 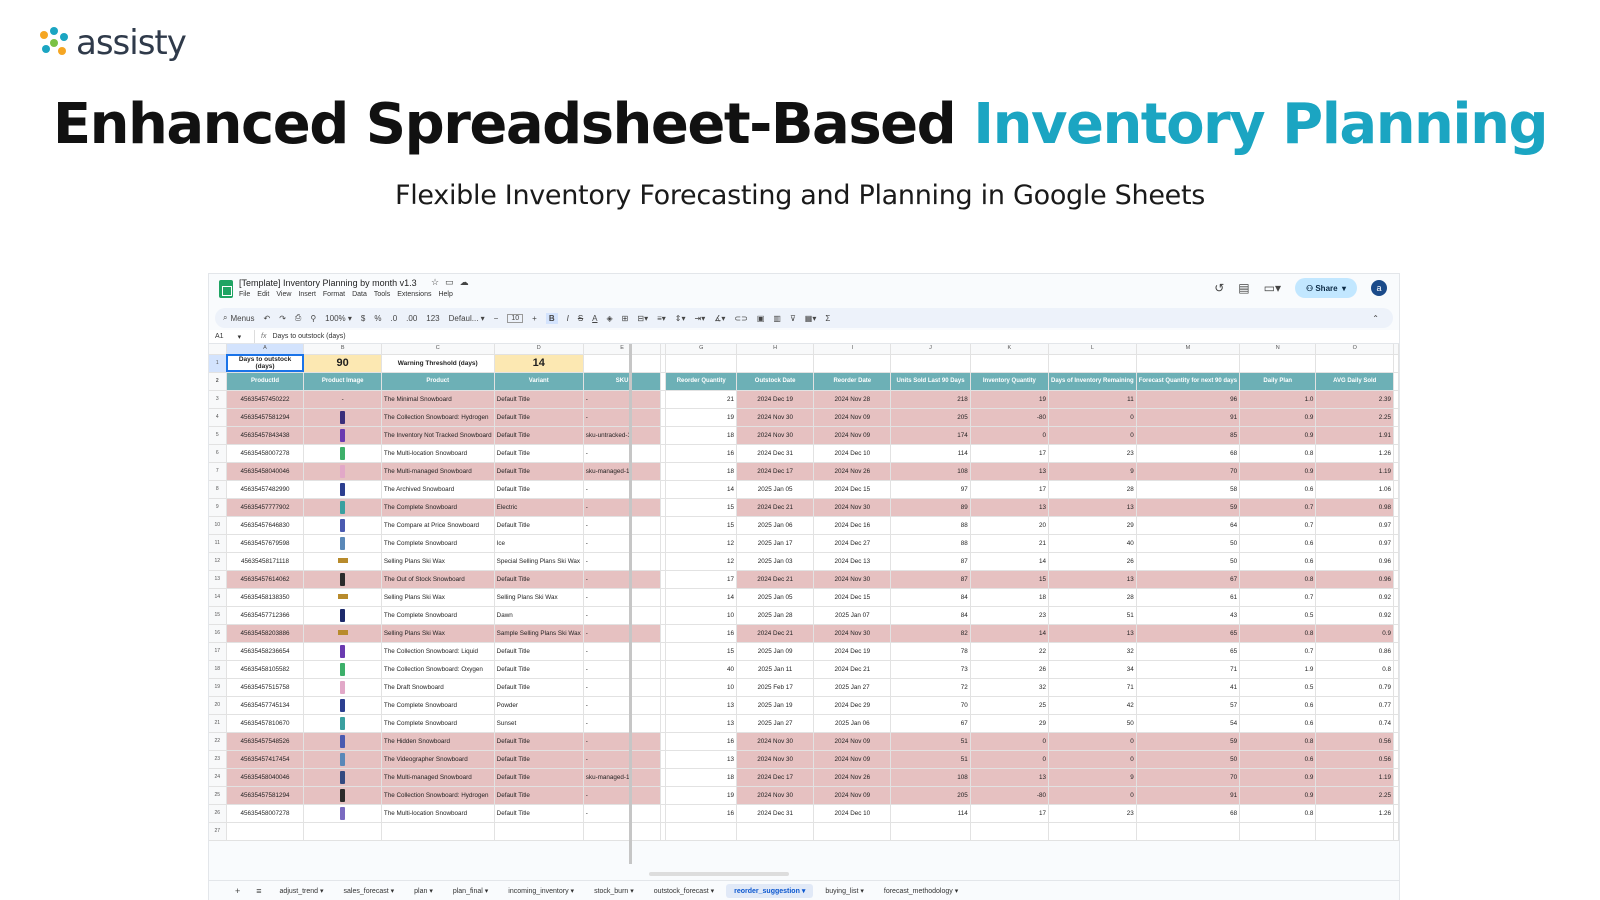 I want to click on font-select: Defaul... ▾, so click(x=467, y=318).